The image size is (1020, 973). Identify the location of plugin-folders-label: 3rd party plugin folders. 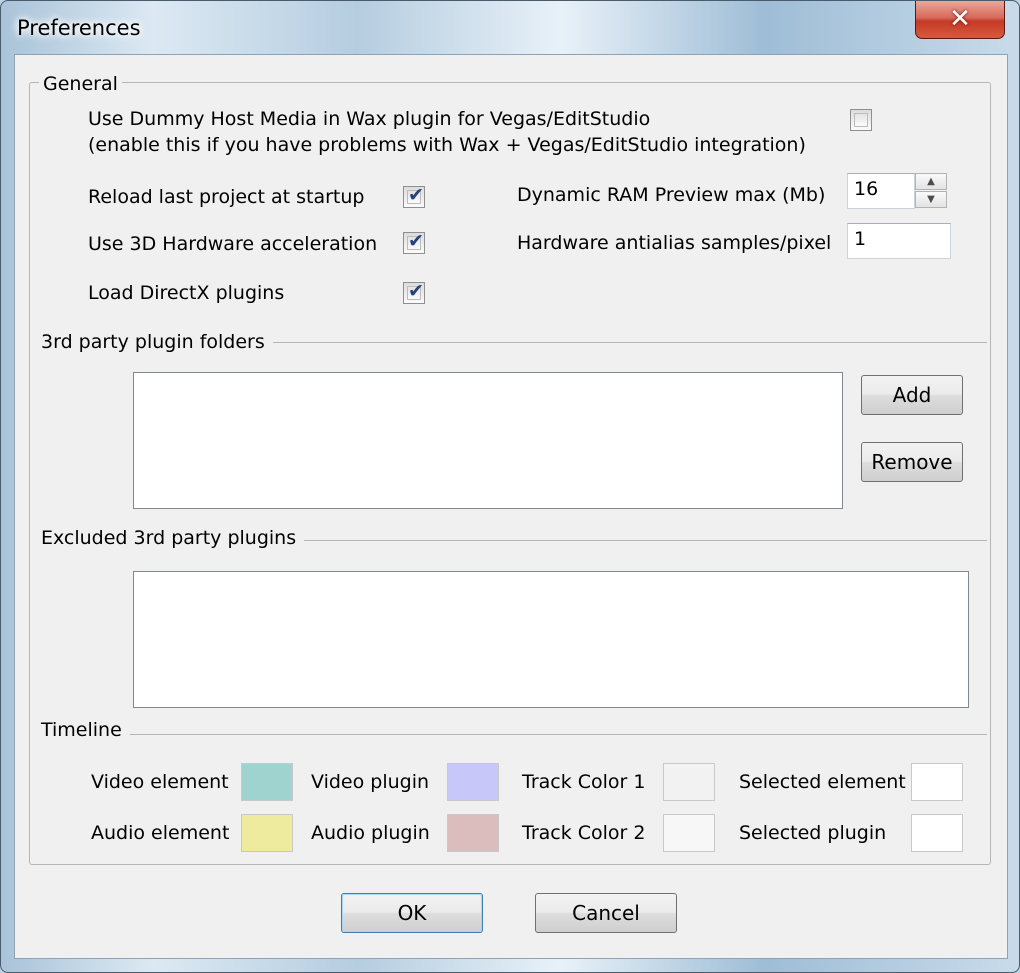
(157, 342).